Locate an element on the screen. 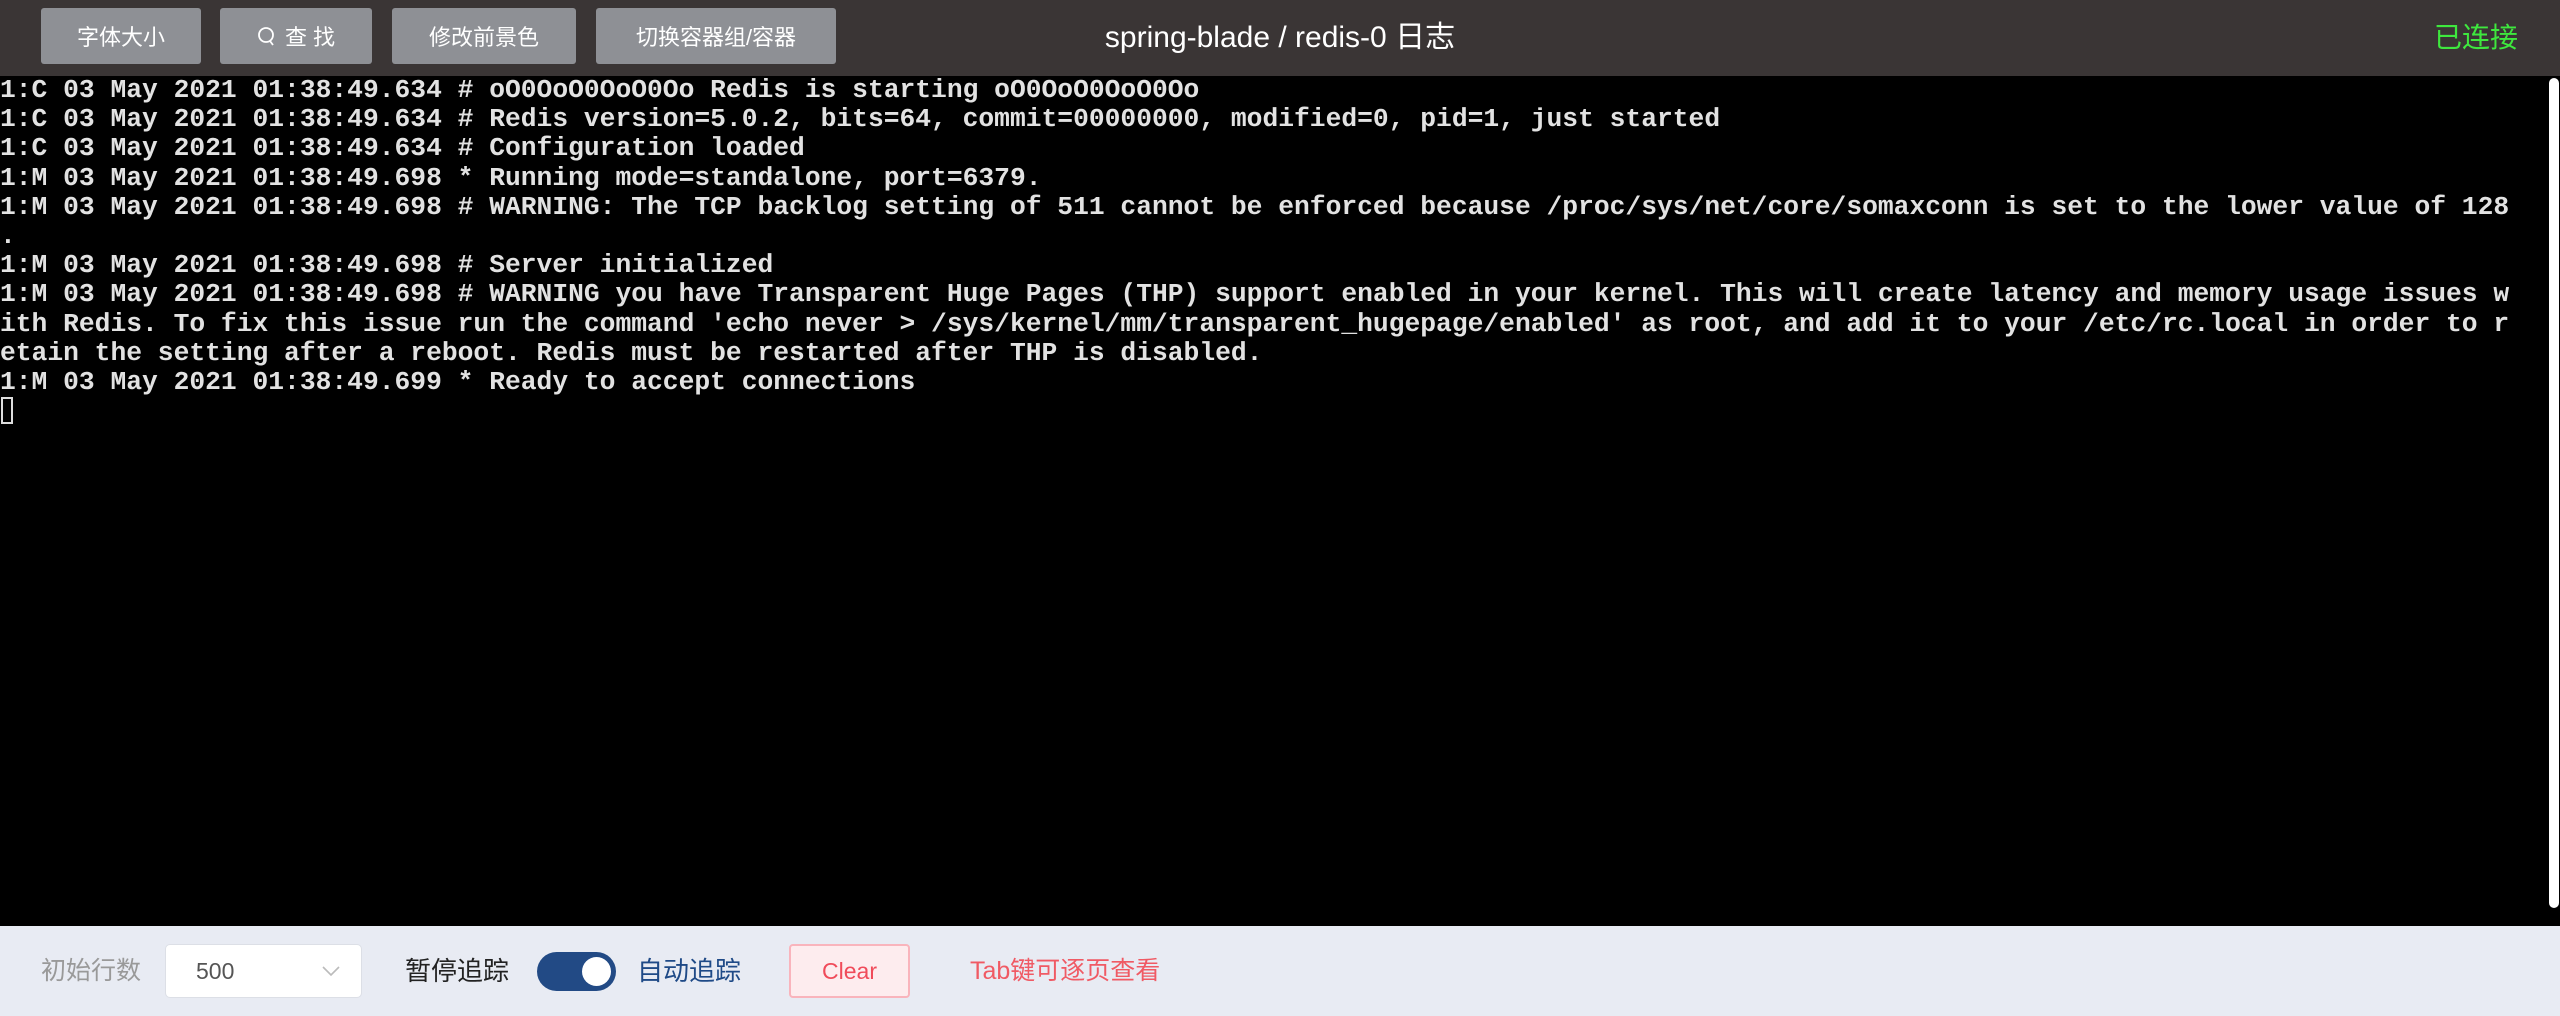 The image size is (2560, 1016). page-title: spring-blade / redis-0 日志 is located at coordinates (1280, 37).